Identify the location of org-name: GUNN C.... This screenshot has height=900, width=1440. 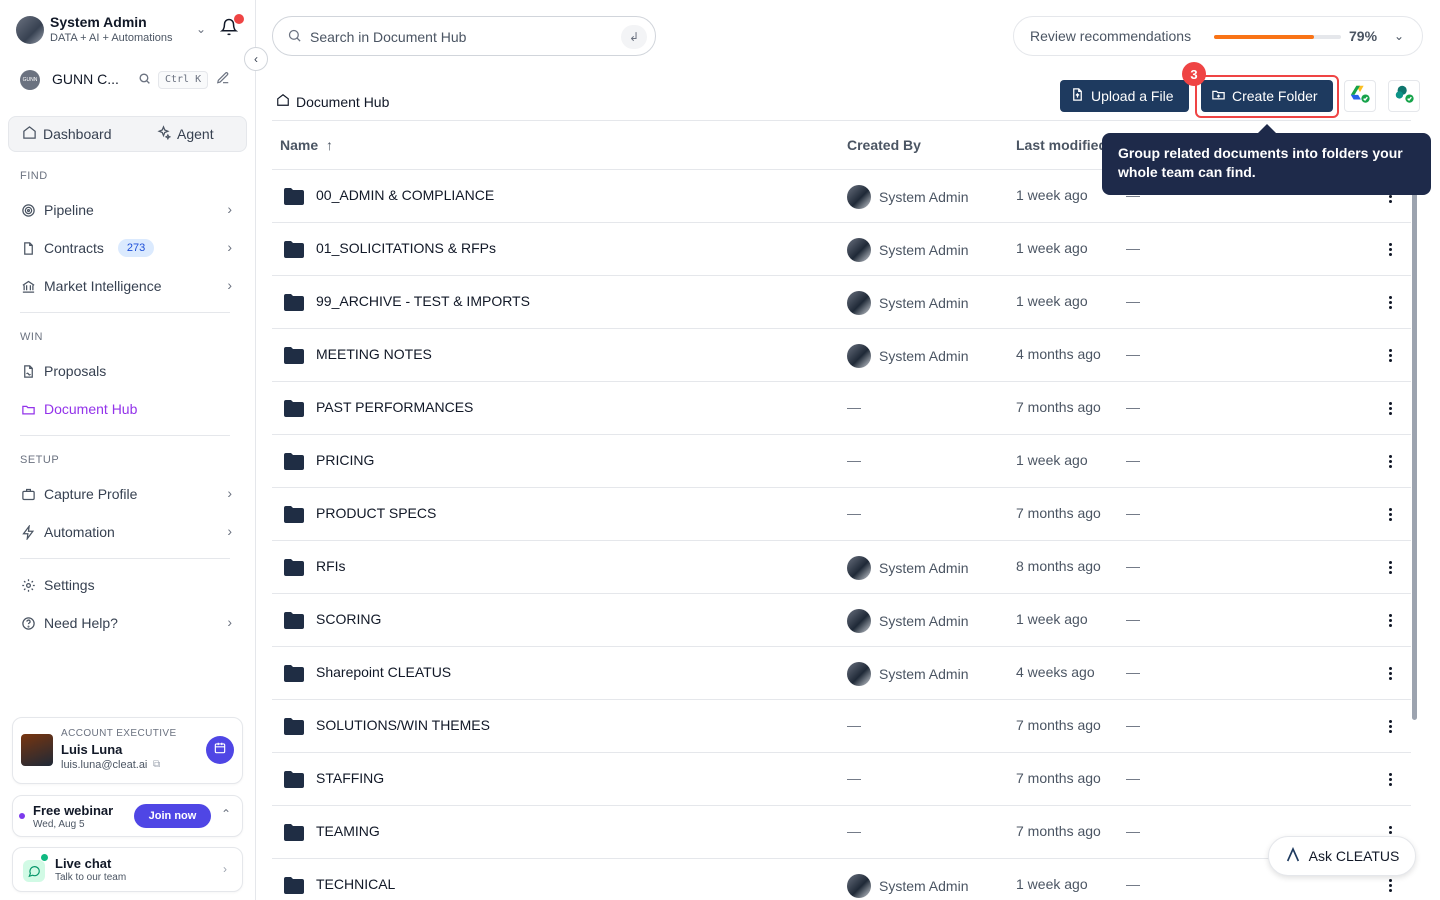
(85, 79).